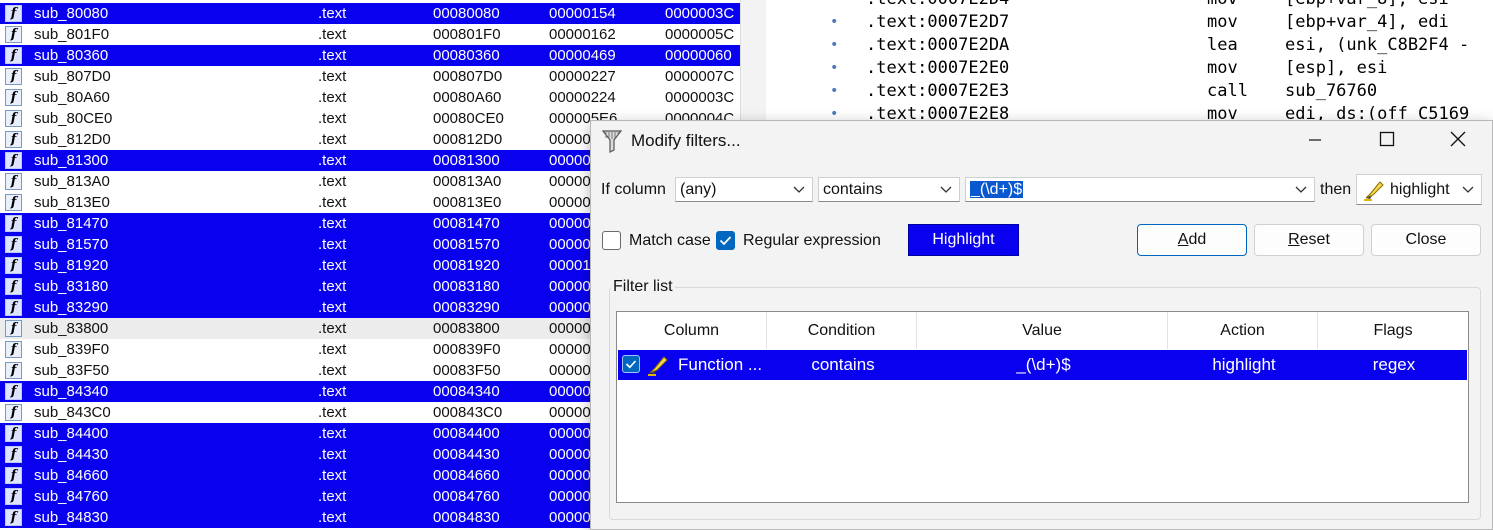 The height and width of the screenshot is (530, 1493). What do you see at coordinates (466, 517) in the screenshot?
I see `function-start: 00084830` at bounding box center [466, 517].